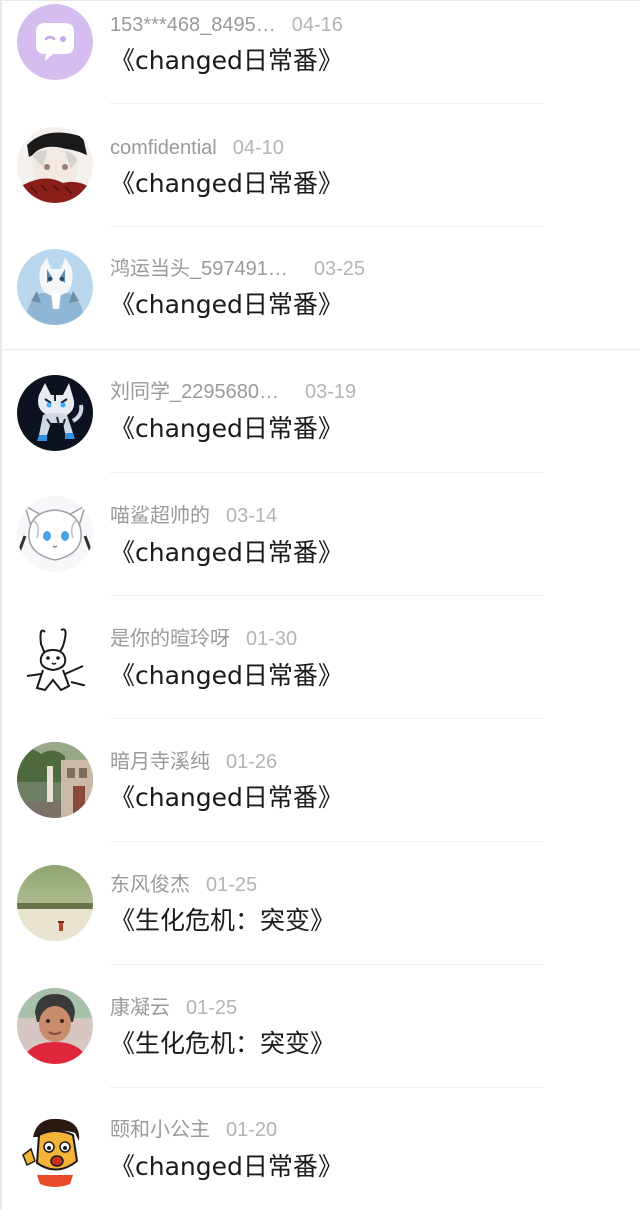  What do you see at coordinates (272, 639) in the screenshot?
I see `date-label: 01-30` at bounding box center [272, 639].